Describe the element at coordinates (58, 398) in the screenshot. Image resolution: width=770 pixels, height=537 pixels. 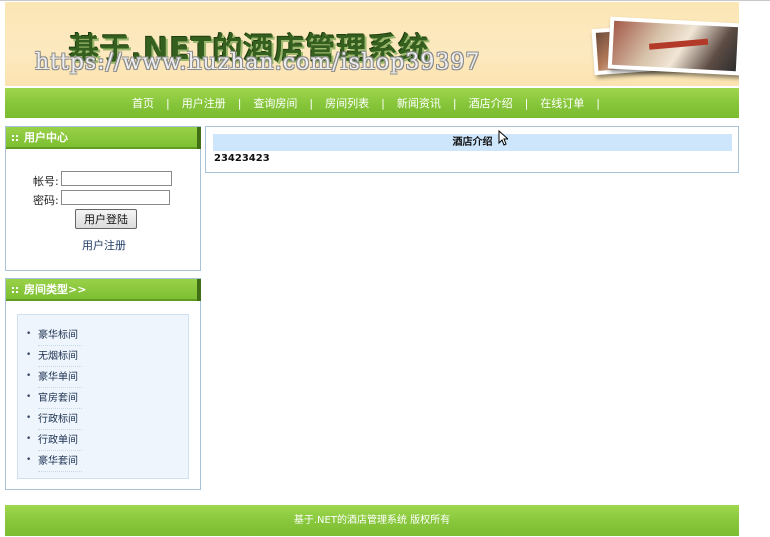
I see `room-type-label: 官房套间` at that location.